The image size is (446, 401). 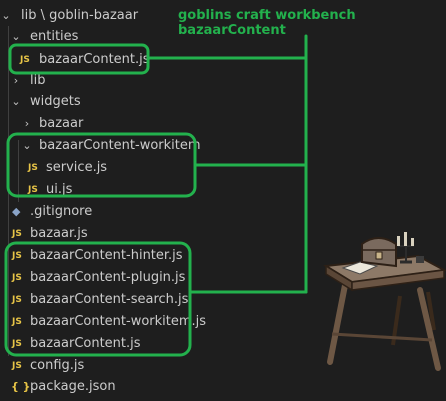 What do you see at coordinates (79, 59) in the screenshot?
I see `highlight-box-entities` at bounding box center [79, 59].